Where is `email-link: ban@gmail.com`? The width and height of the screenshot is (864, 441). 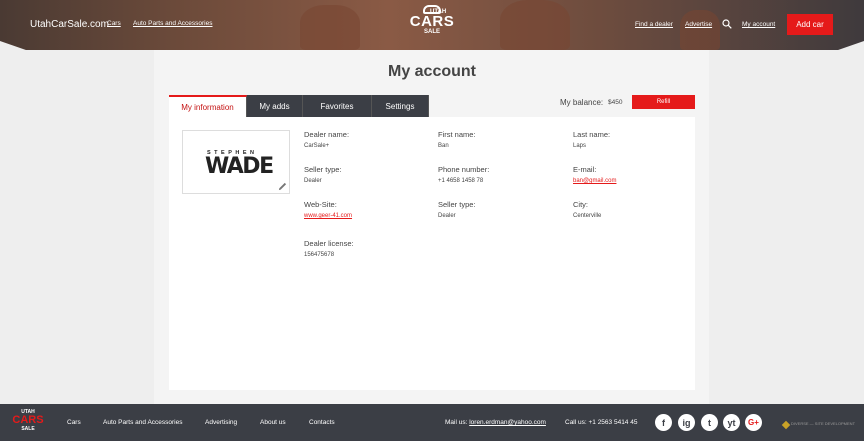 email-link: ban@gmail.com is located at coordinates (594, 181).